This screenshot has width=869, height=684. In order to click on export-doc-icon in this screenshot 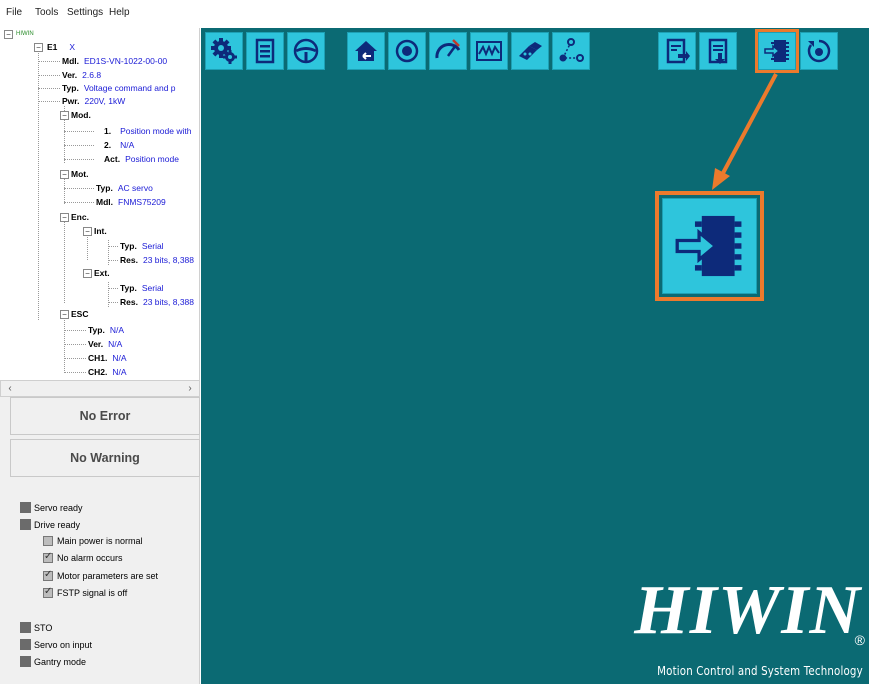, I will do `click(678, 51)`.